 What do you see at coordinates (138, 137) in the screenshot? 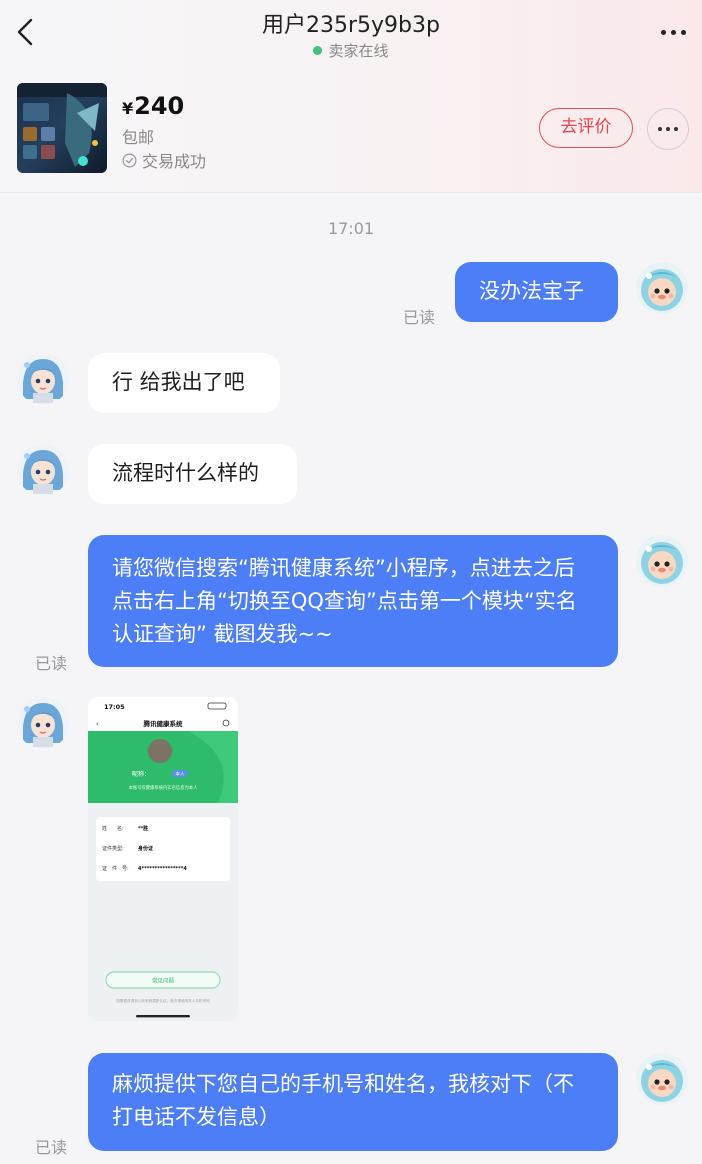
I see `shipping-label: 包邮` at bounding box center [138, 137].